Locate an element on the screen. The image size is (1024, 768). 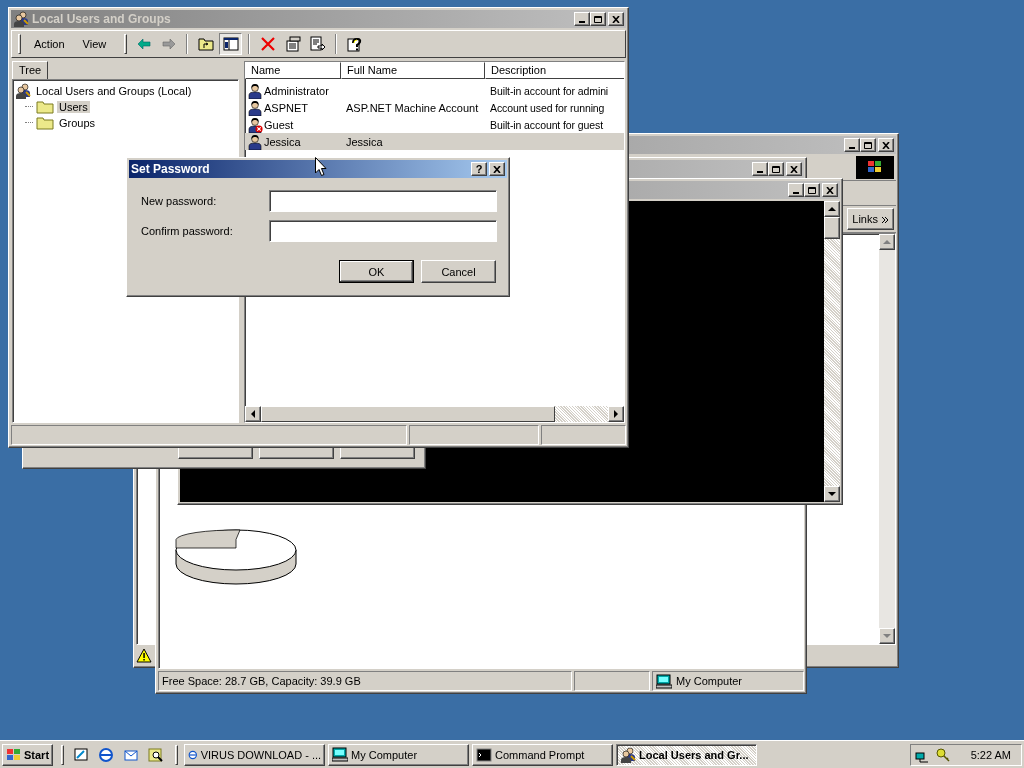
dialog-title: Set Password is located at coordinates (170, 169).